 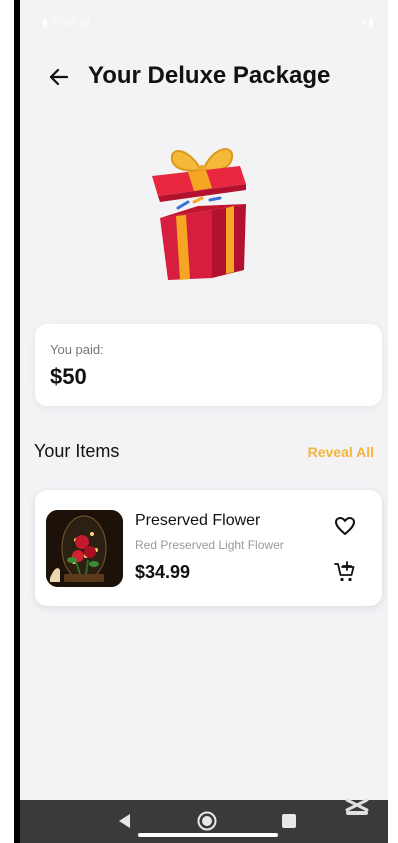 What do you see at coordinates (84, 548) in the screenshot?
I see `rose-dome-image` at bounding box center [84, 548].